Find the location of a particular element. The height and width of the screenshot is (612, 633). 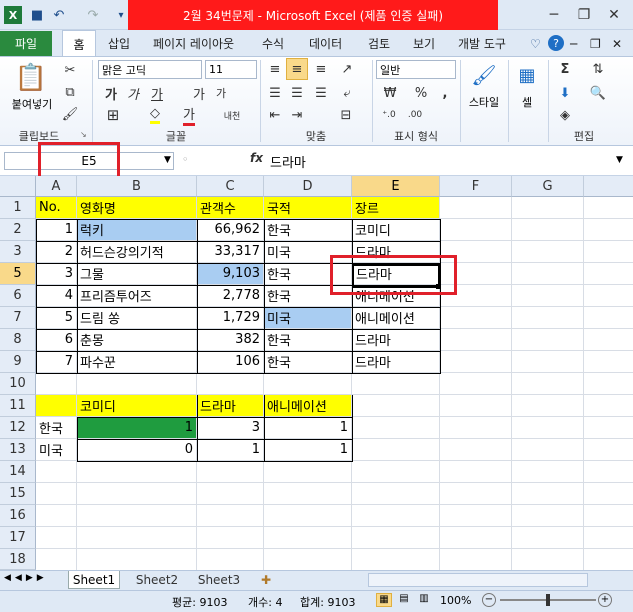

table-cell: 2 is located at coordinates (56, 252).